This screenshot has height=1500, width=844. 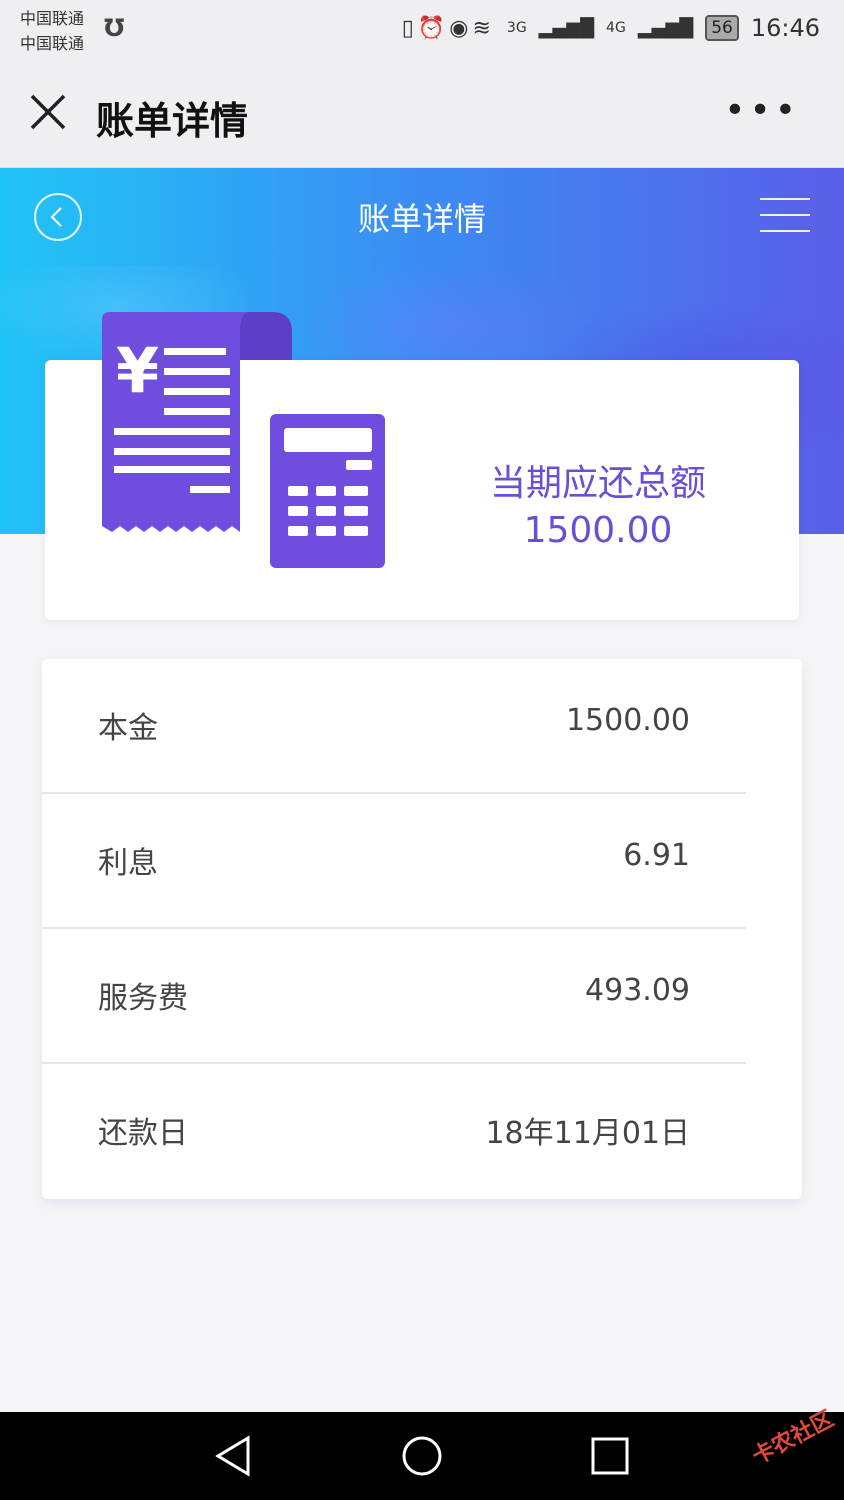 What do you see at coordinates (566, 28) in the screenshot?
I see `signal-icon: ▂▄▆█` at bounding box center [566, 28].